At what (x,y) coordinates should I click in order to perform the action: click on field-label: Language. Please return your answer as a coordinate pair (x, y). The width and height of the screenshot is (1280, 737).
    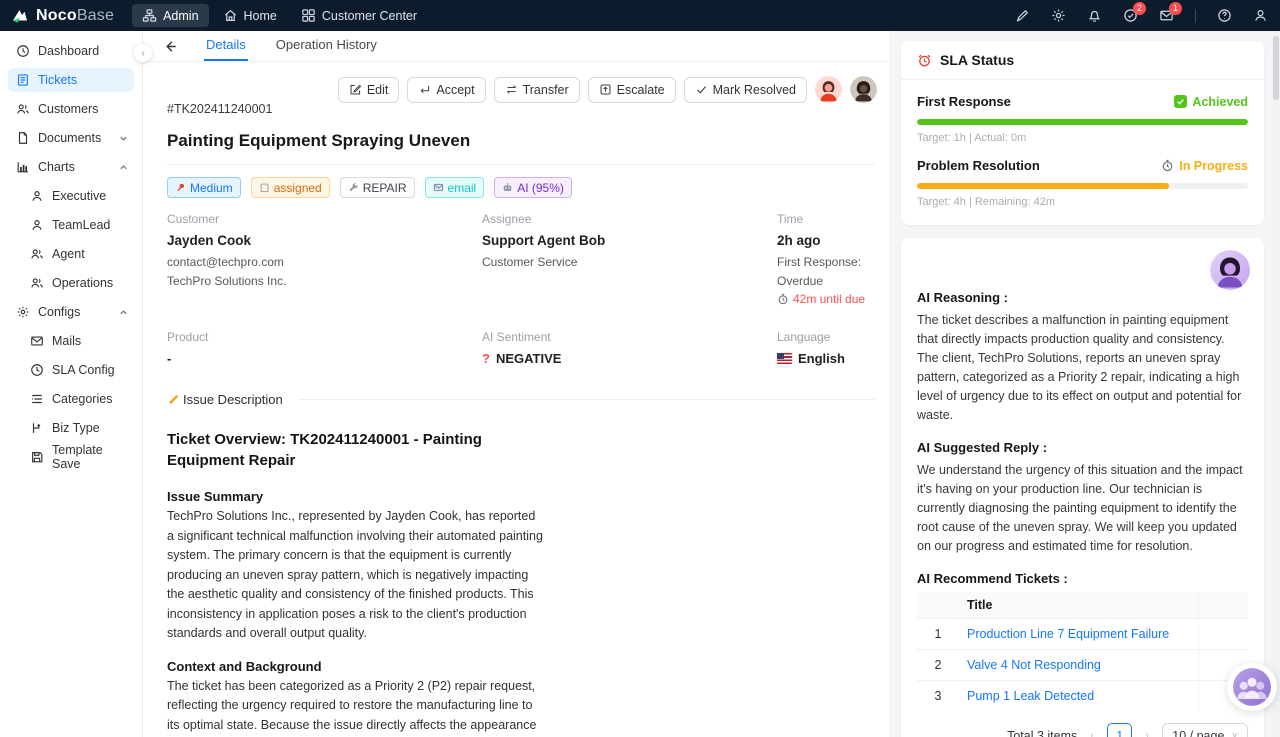
    Looking at the image, I should click on (804, 337).